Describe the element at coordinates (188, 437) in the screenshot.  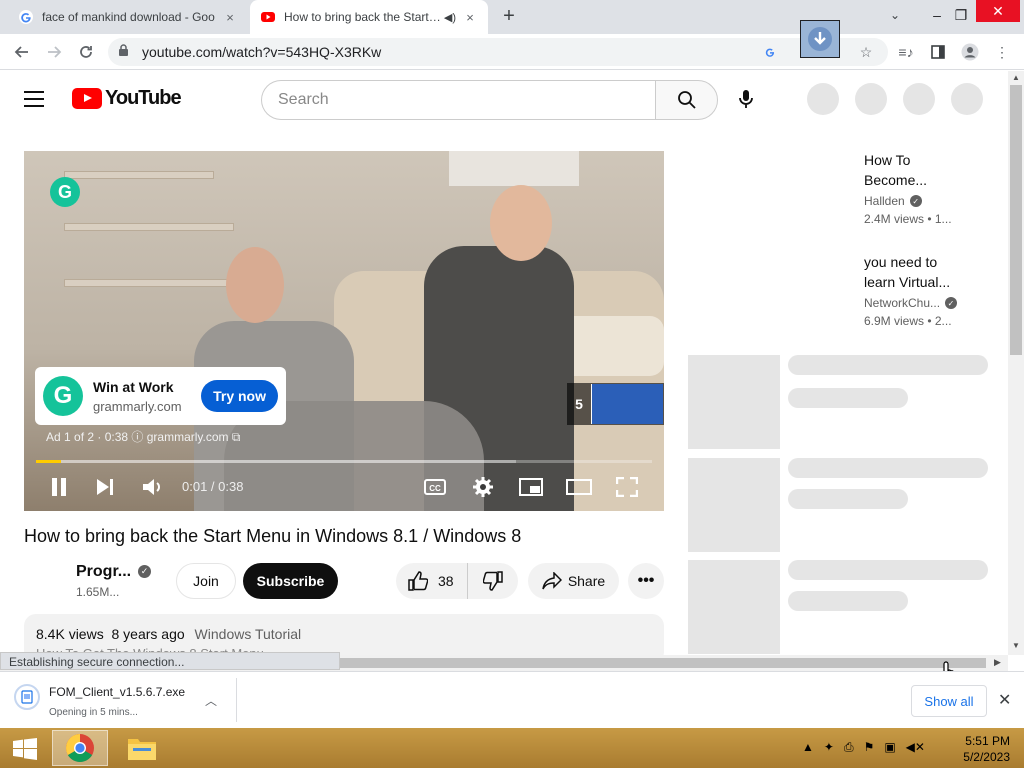
I see `ad-advertiser-link: grammarly.com` at that location.